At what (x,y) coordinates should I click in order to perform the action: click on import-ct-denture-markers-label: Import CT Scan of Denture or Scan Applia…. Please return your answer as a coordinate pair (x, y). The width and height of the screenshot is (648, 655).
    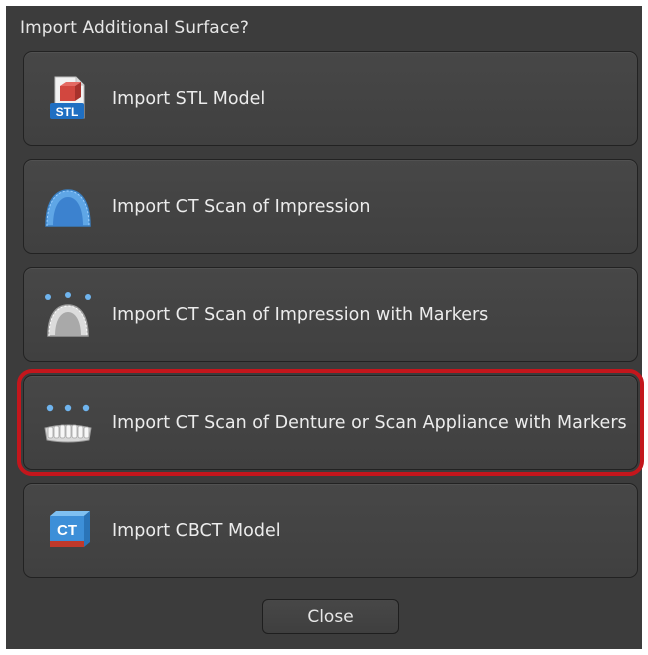
    Looking at the image, I should click on (369, 422).